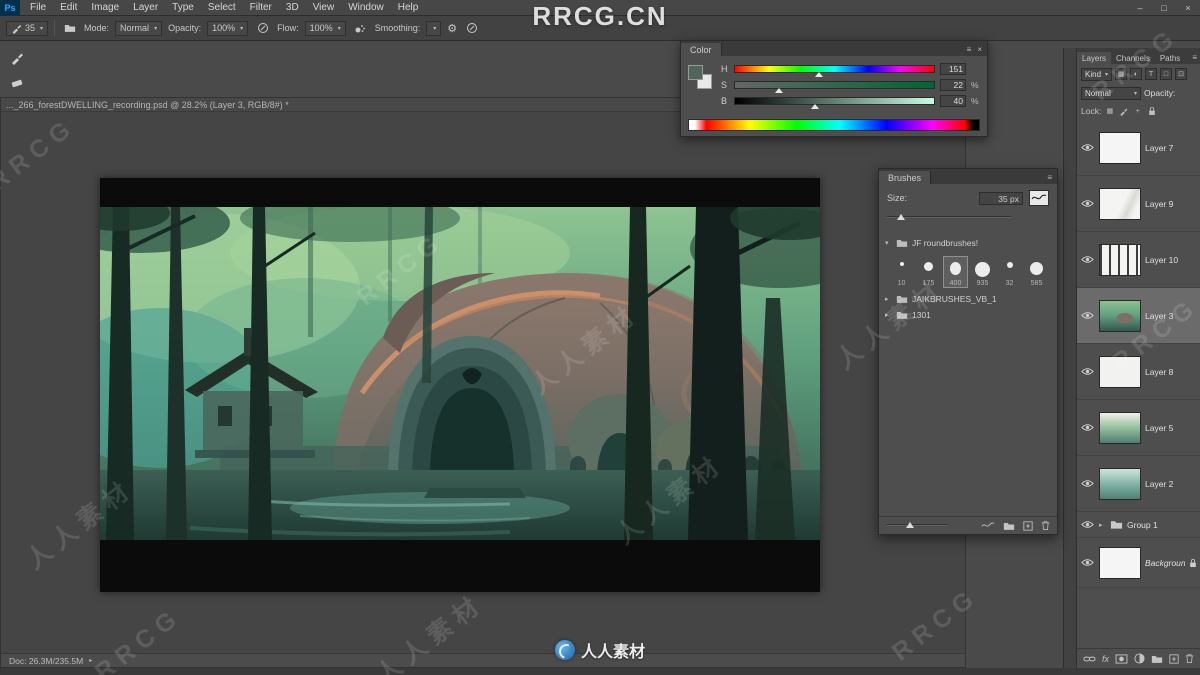  I want to click on background-layer-row: Background, so click(1138, 563).